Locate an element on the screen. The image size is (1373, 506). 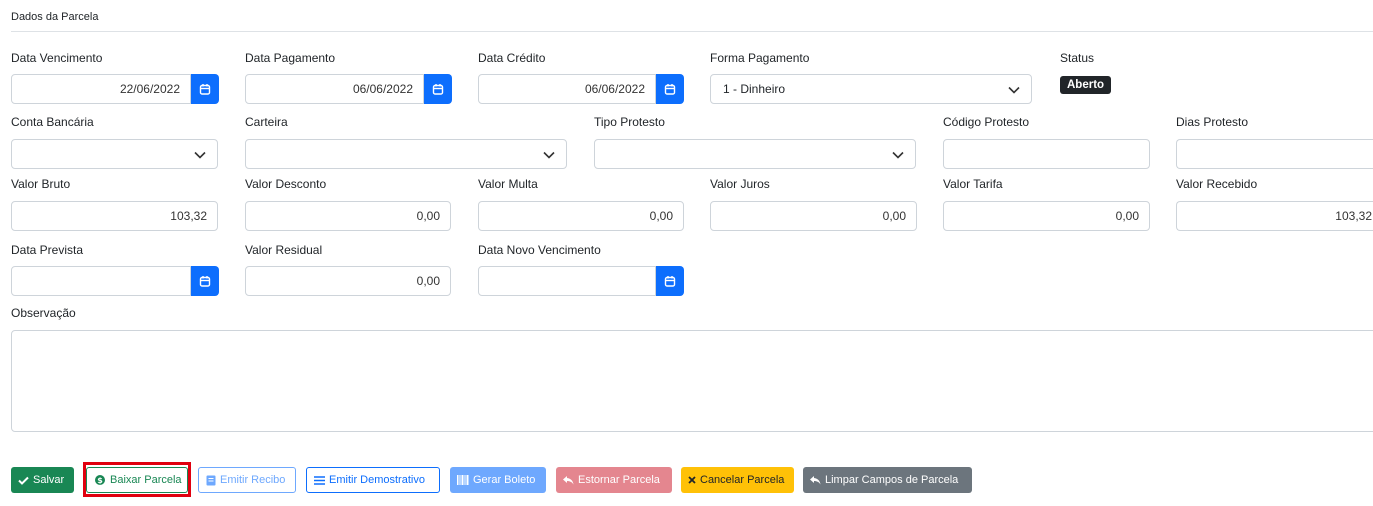
valor-recebido-input: 103,32 is located at coordinates (1274, 216).